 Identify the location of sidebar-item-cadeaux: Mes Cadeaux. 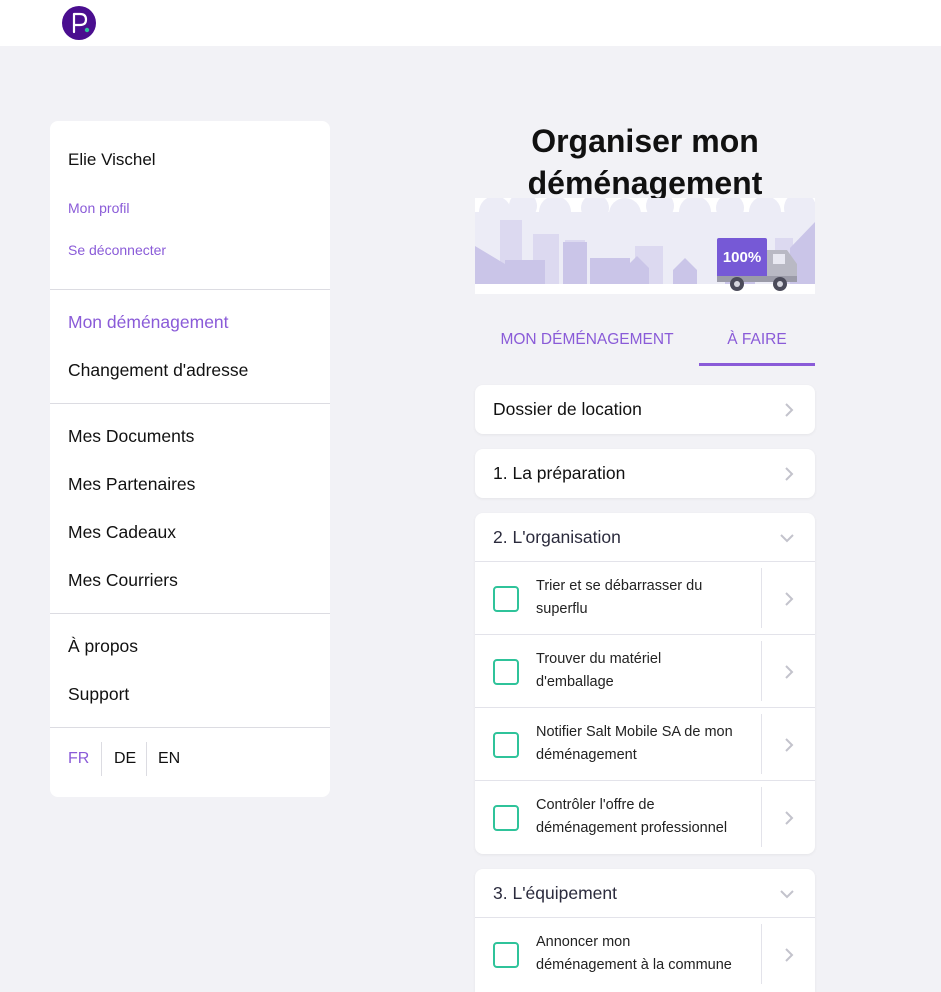
(122, 532).